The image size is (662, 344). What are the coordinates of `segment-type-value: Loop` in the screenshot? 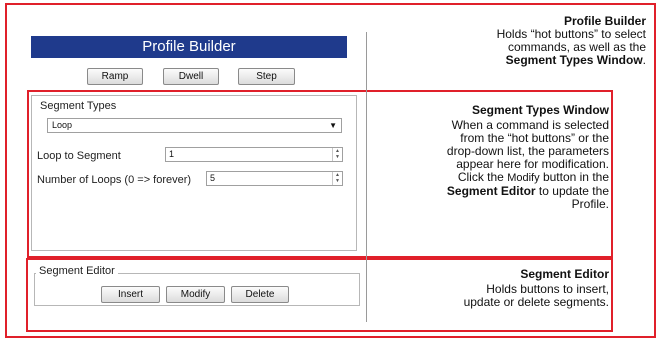 It's located at (62, 125).